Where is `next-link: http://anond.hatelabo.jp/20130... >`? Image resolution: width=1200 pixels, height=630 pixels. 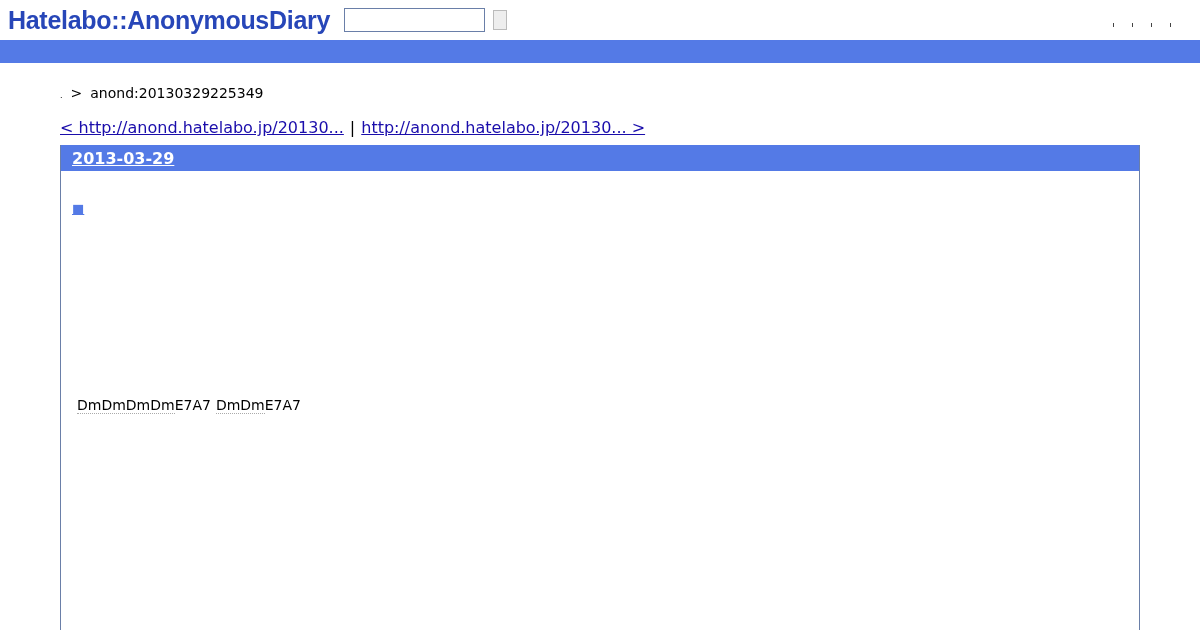 next-link: http://anond.hatelabo.jp/20130... > is located at coordinates (503, 127).